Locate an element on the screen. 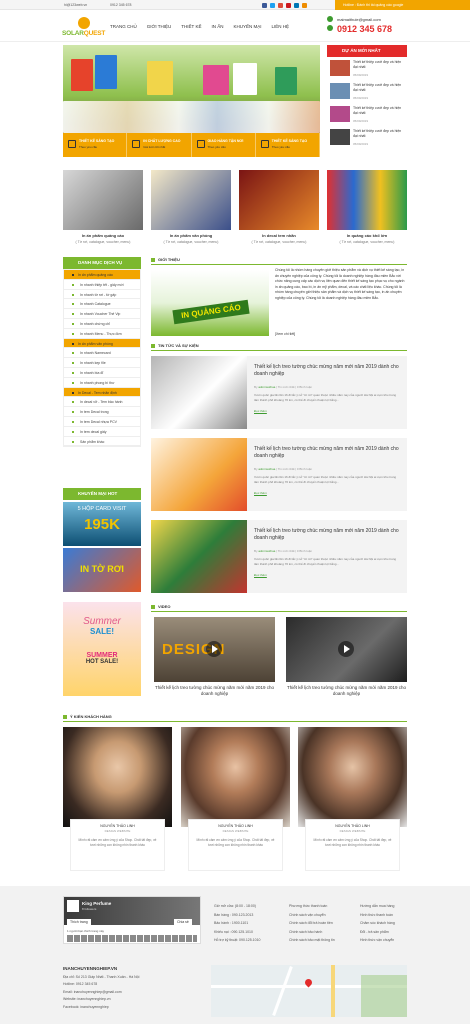 The width and height of the screenshot is (470, 1024). rss-icon is located at coordinates (304, 5).